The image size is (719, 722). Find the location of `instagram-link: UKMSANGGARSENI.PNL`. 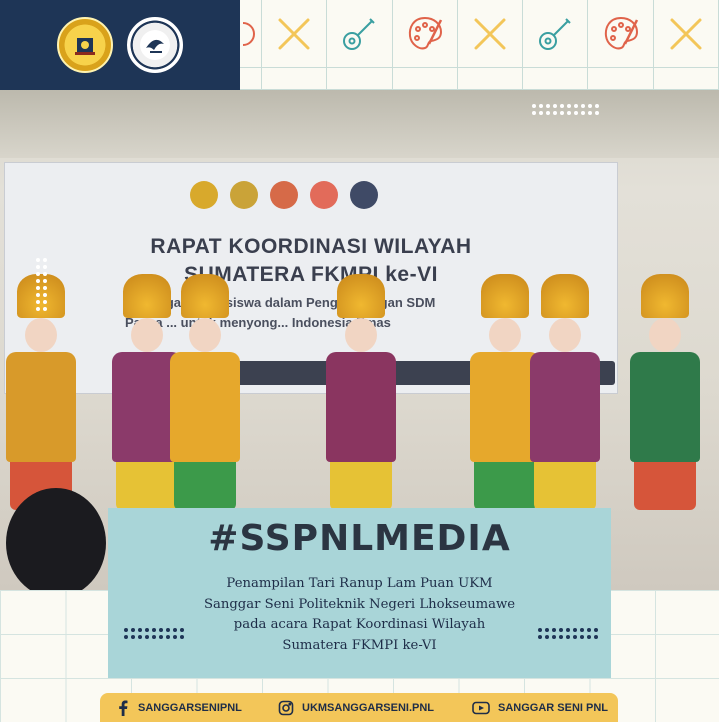

instagram-link: UKMSANGGARSENI.PNL is located at coordinates (356, 708).